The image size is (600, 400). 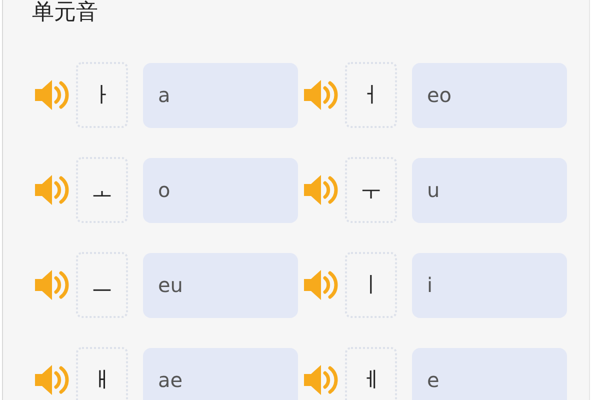 I want to click on answer-box: ae, so click(x=220, y=374).